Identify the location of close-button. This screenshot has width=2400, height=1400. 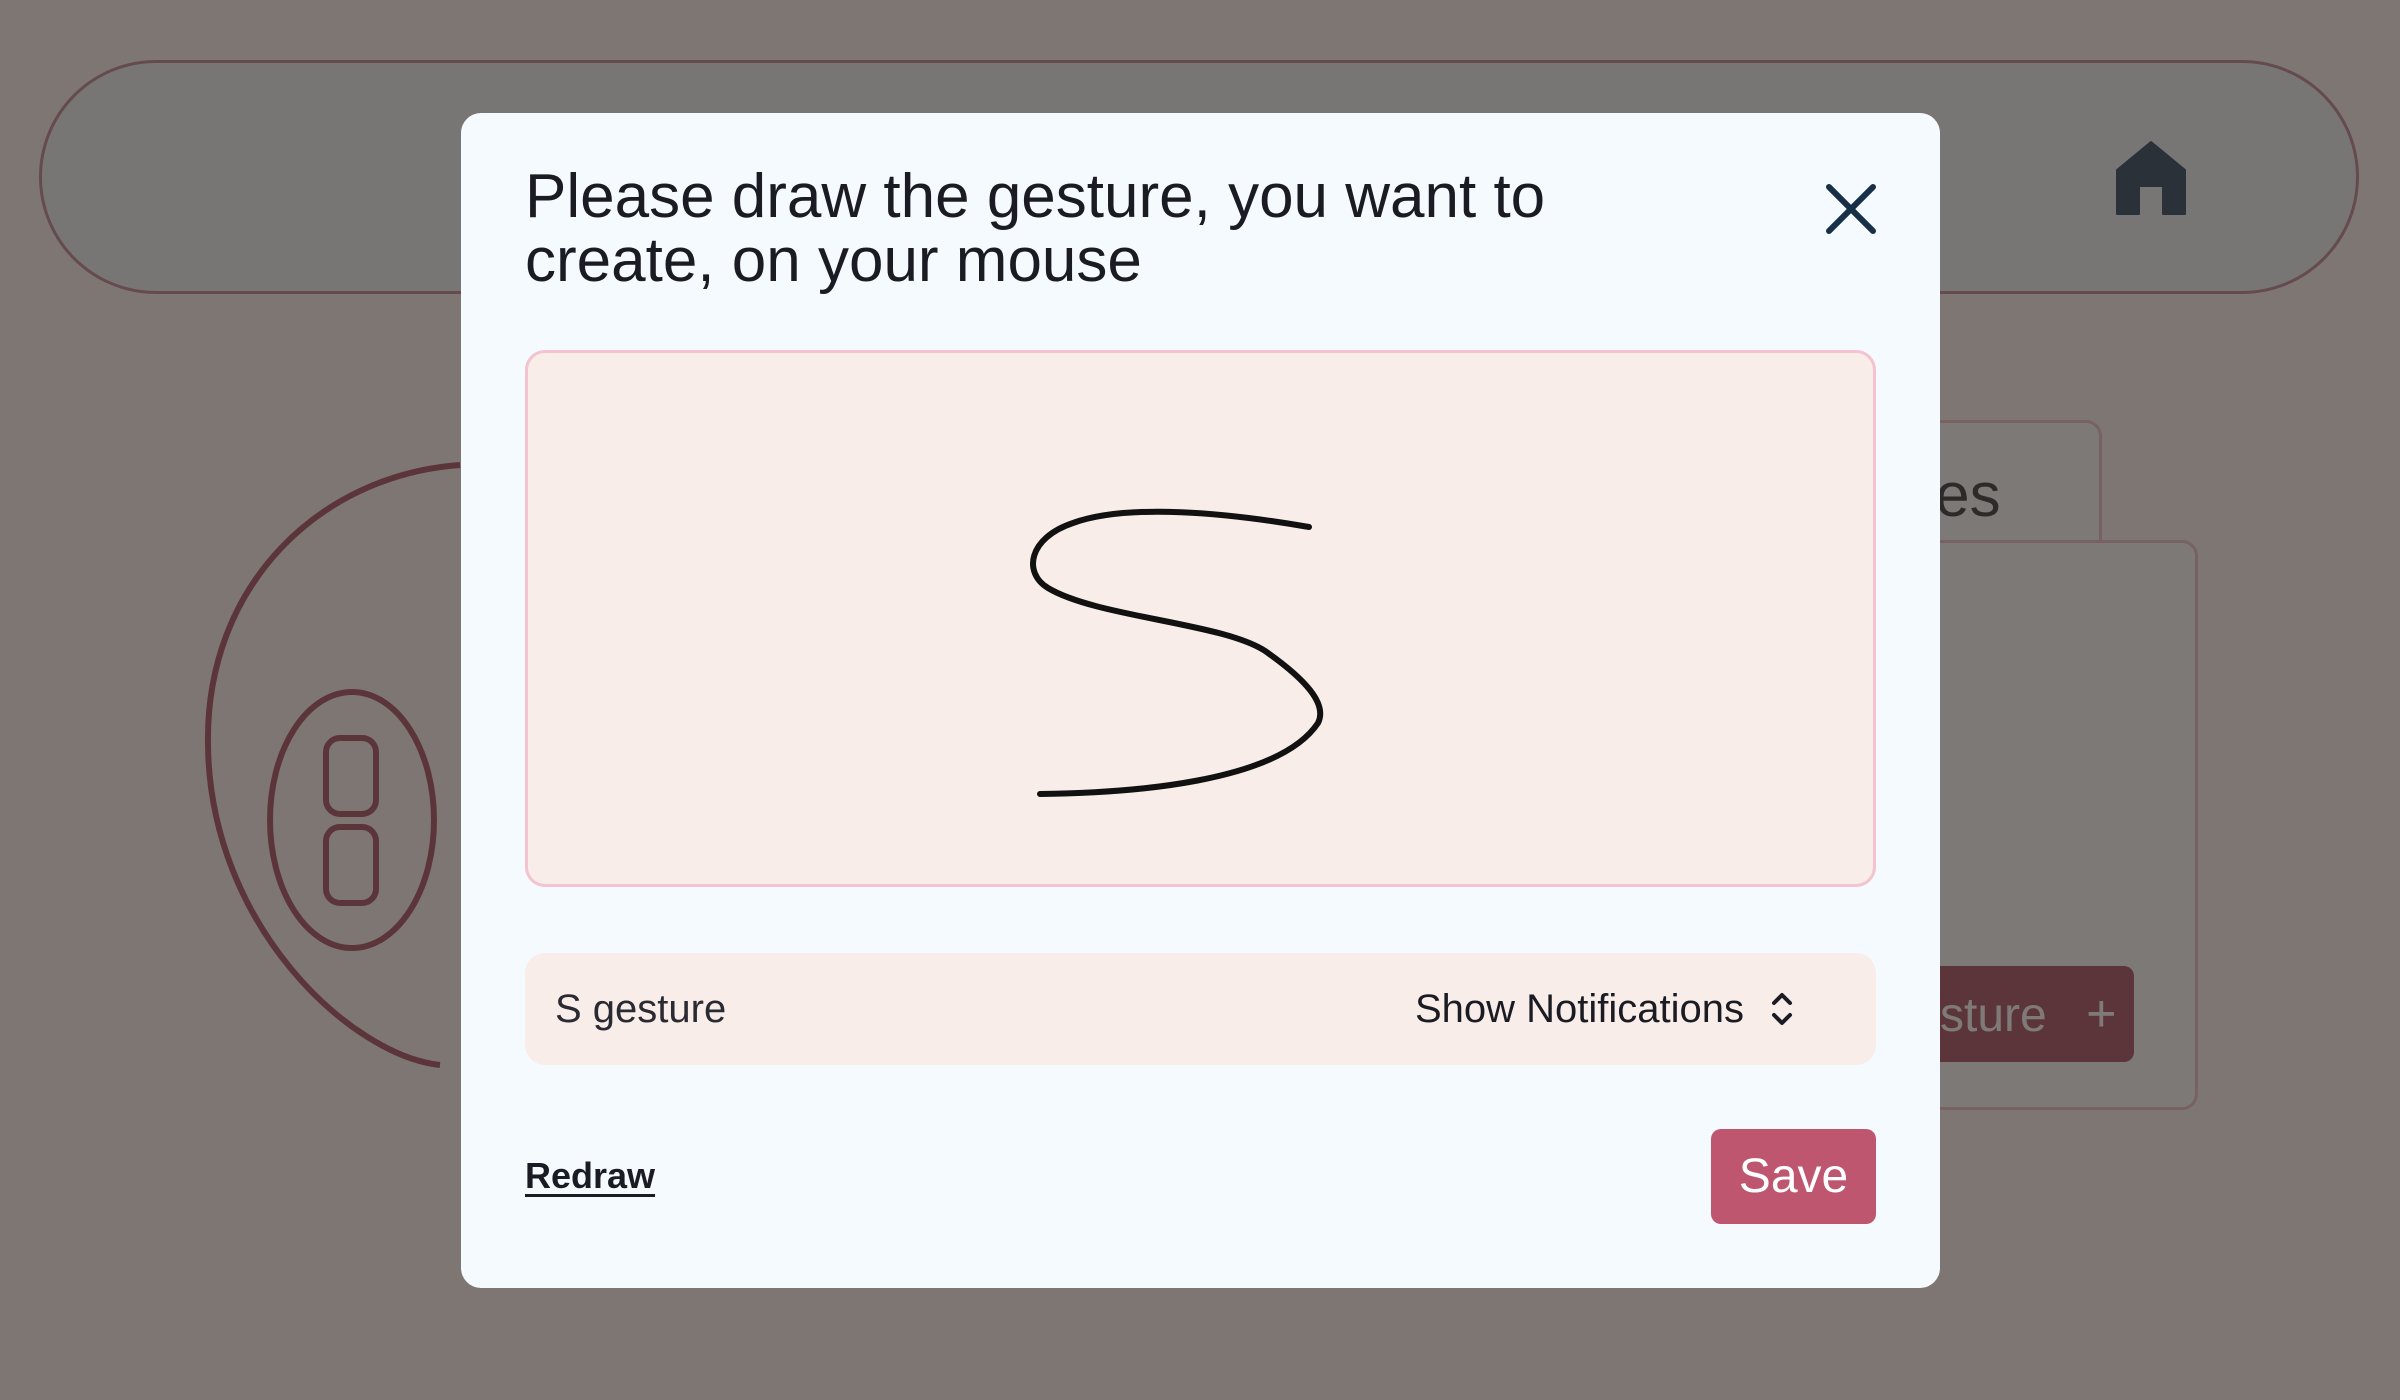
(1851, 209).